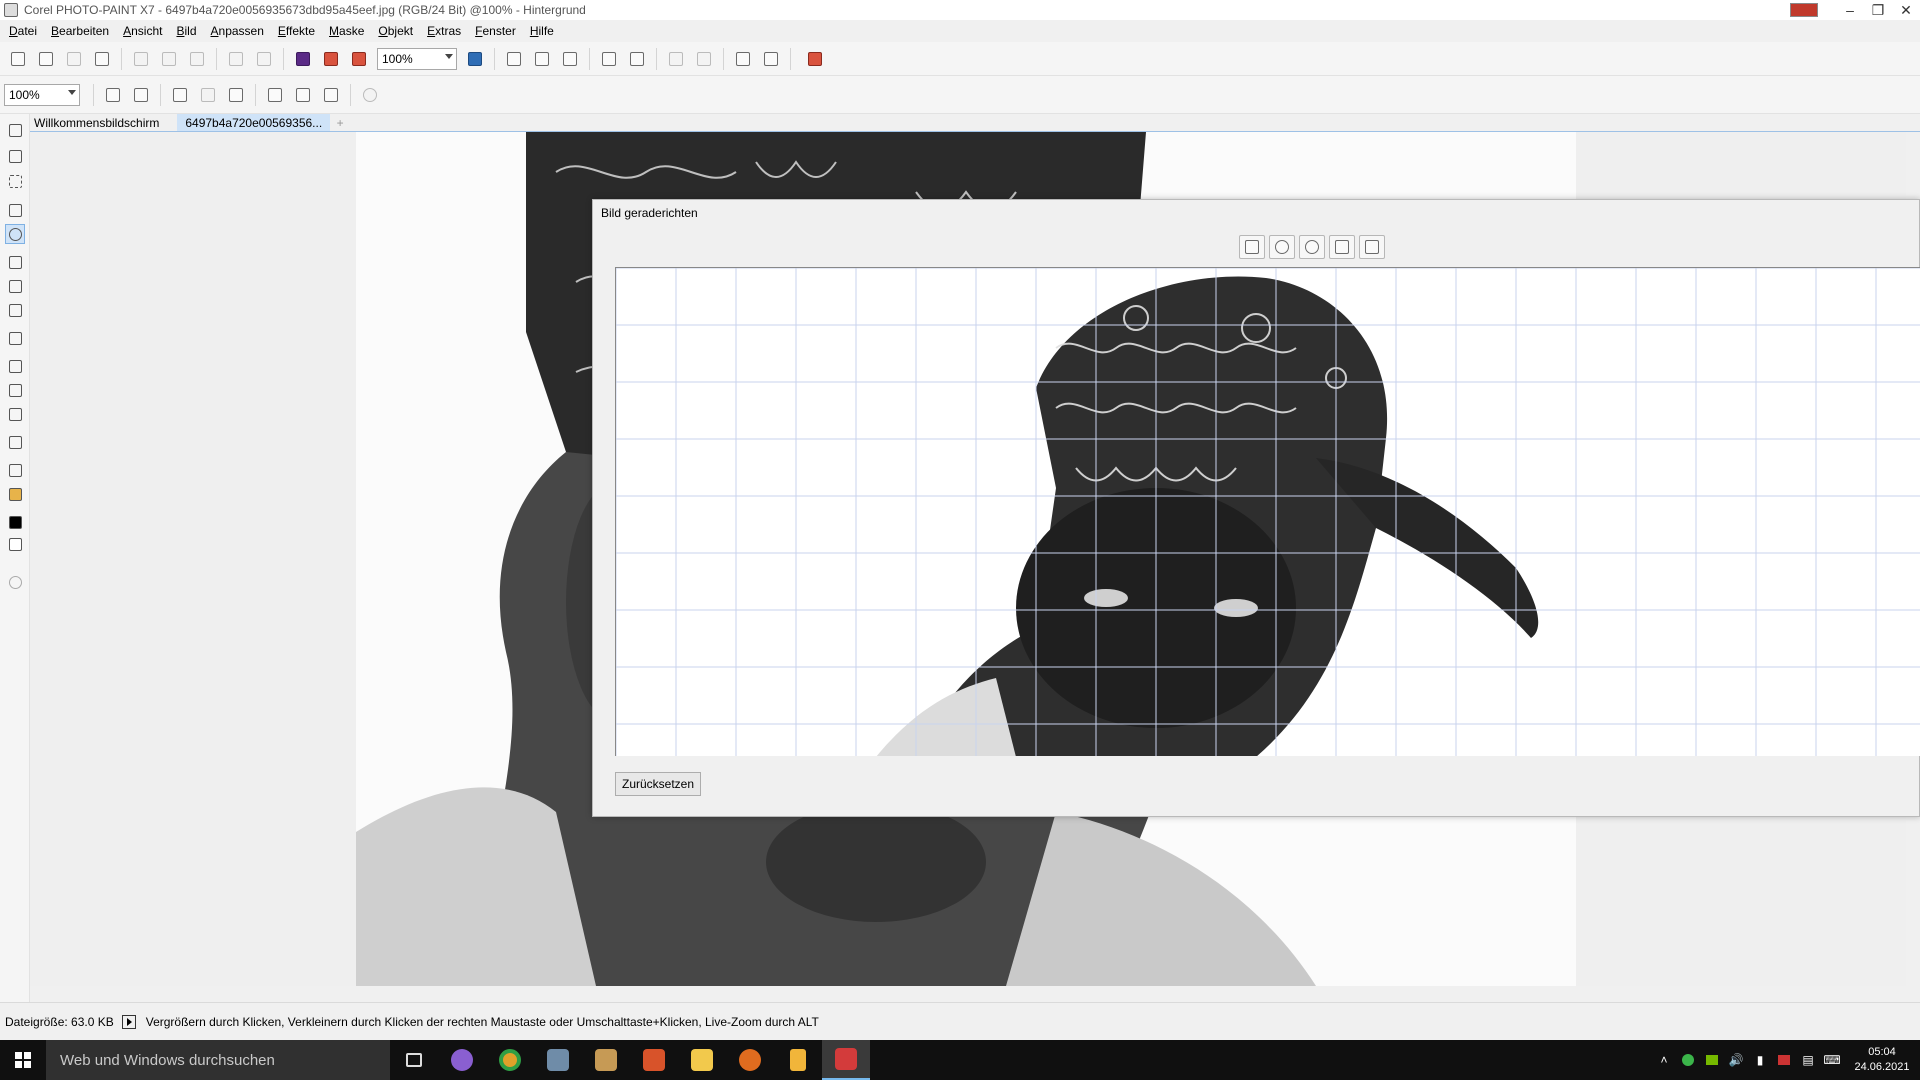 Image resolution: width=1920 pixels, height=1080 pixels. Describe the element at coordinates (975, 994) in the screenshot. I see `horizontal-scrollbar` at that location.